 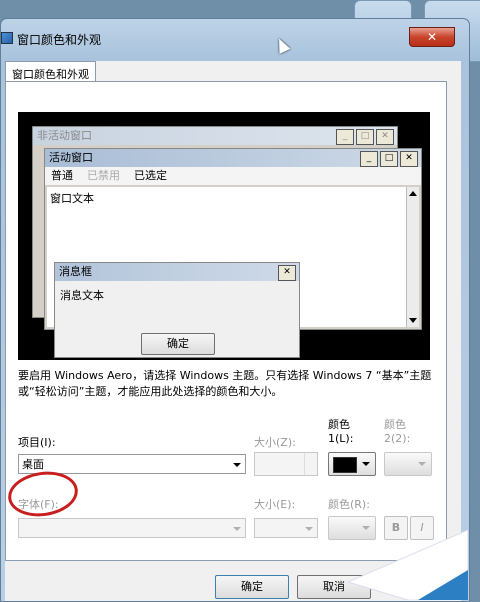 What do you see at coordinates (178, 344) in the screenshot?
I see `preview-ok-button: 确定` at bounding box center [178, 344].